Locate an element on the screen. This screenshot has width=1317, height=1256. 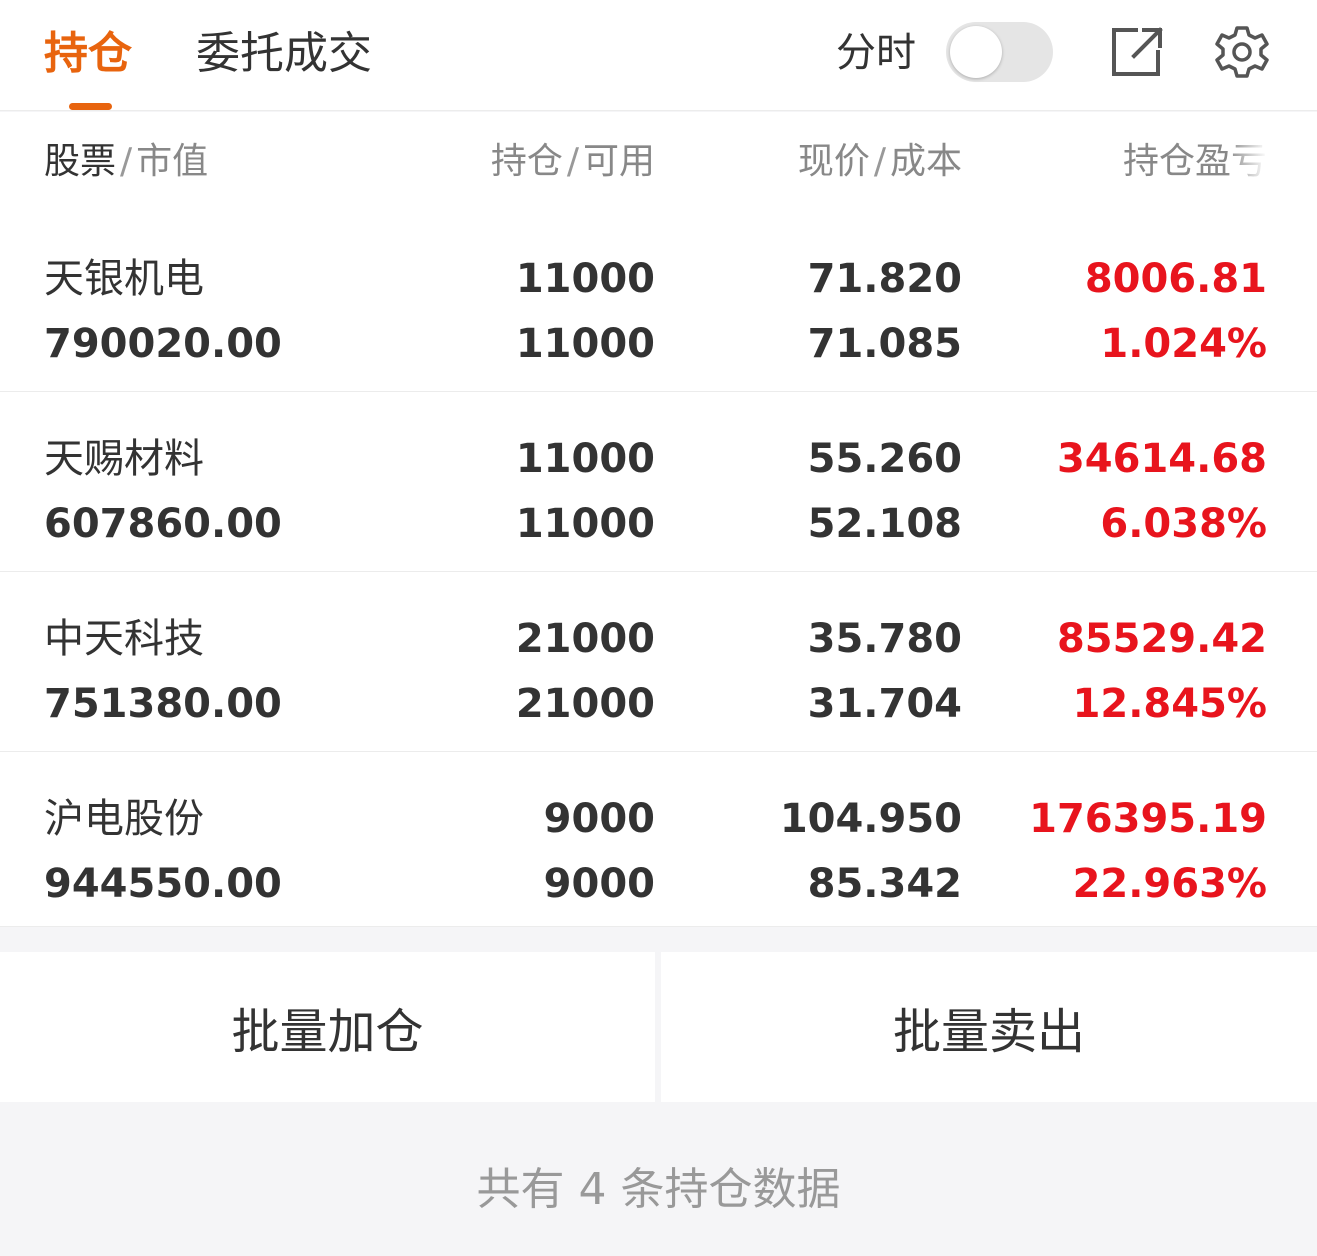
position-qty: 9000 is located at coordinates (599, 819).